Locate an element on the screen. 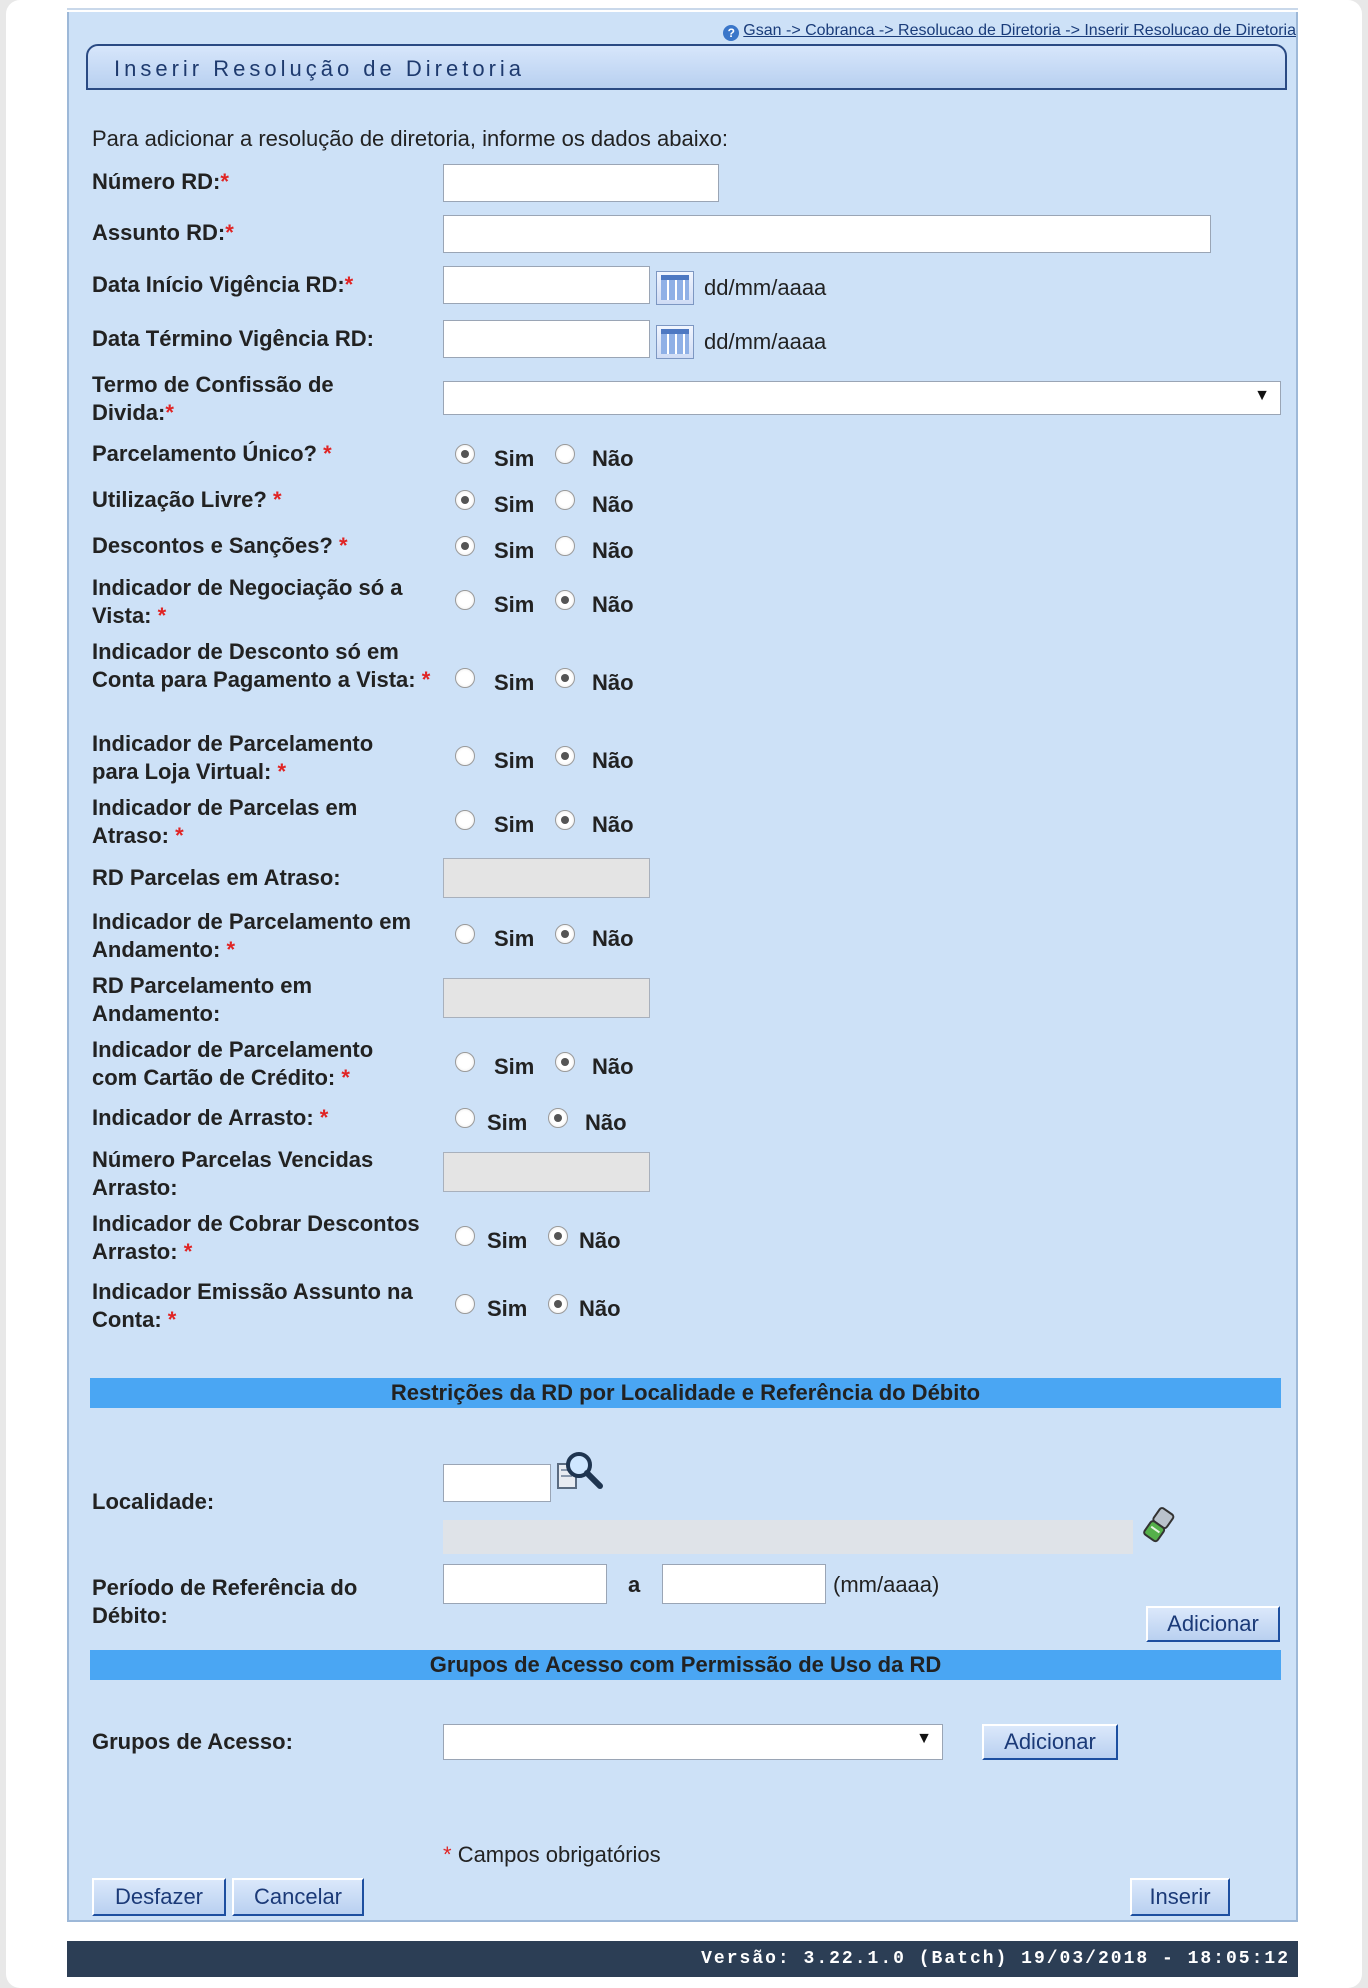 The height and width of the screenshot is (1988, 1368). parcelas-atraso-label: Indicador de Parcelas em Atraso: * is located at coordinates (225, 821).